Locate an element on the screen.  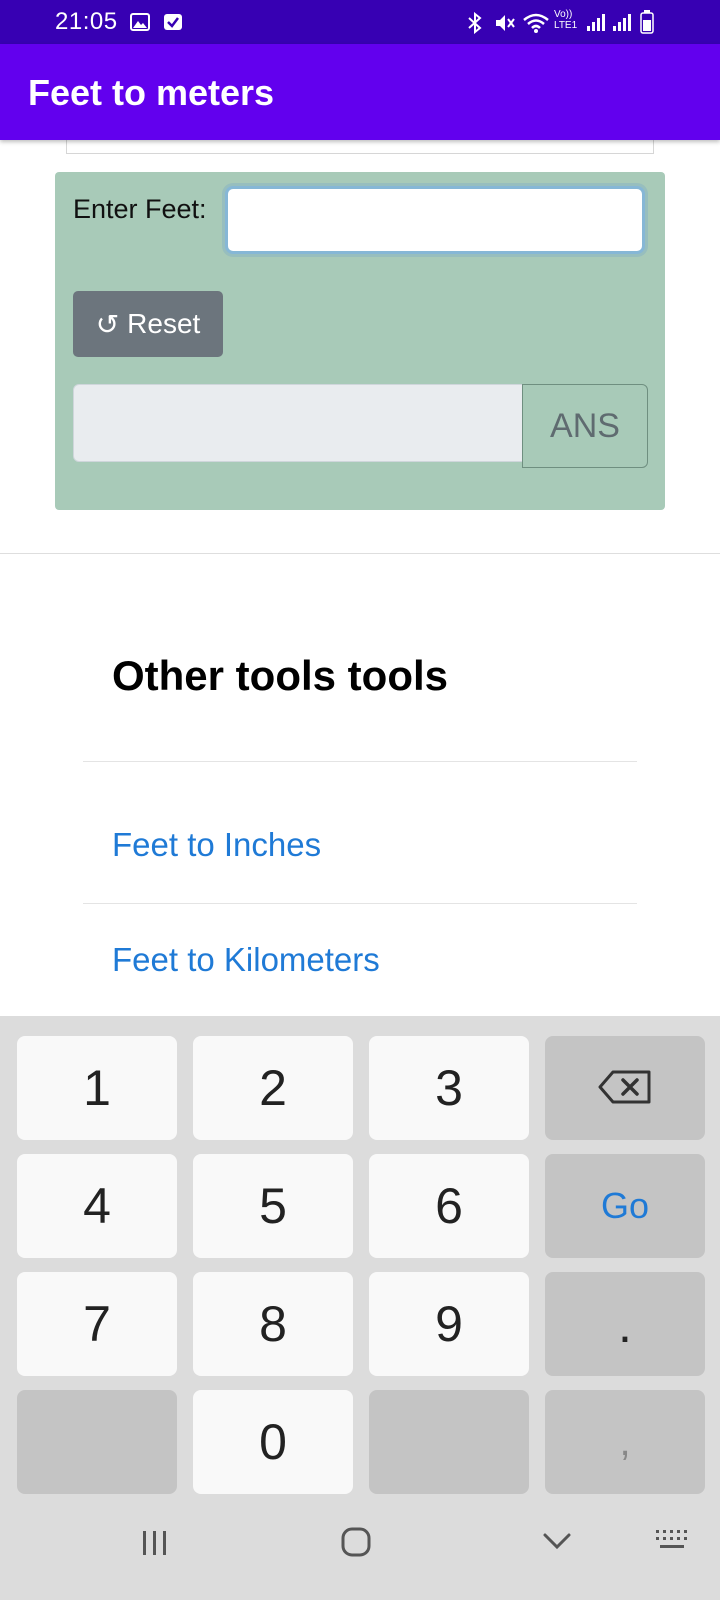
keyboard-icon is located at coordinates (672, 1542).